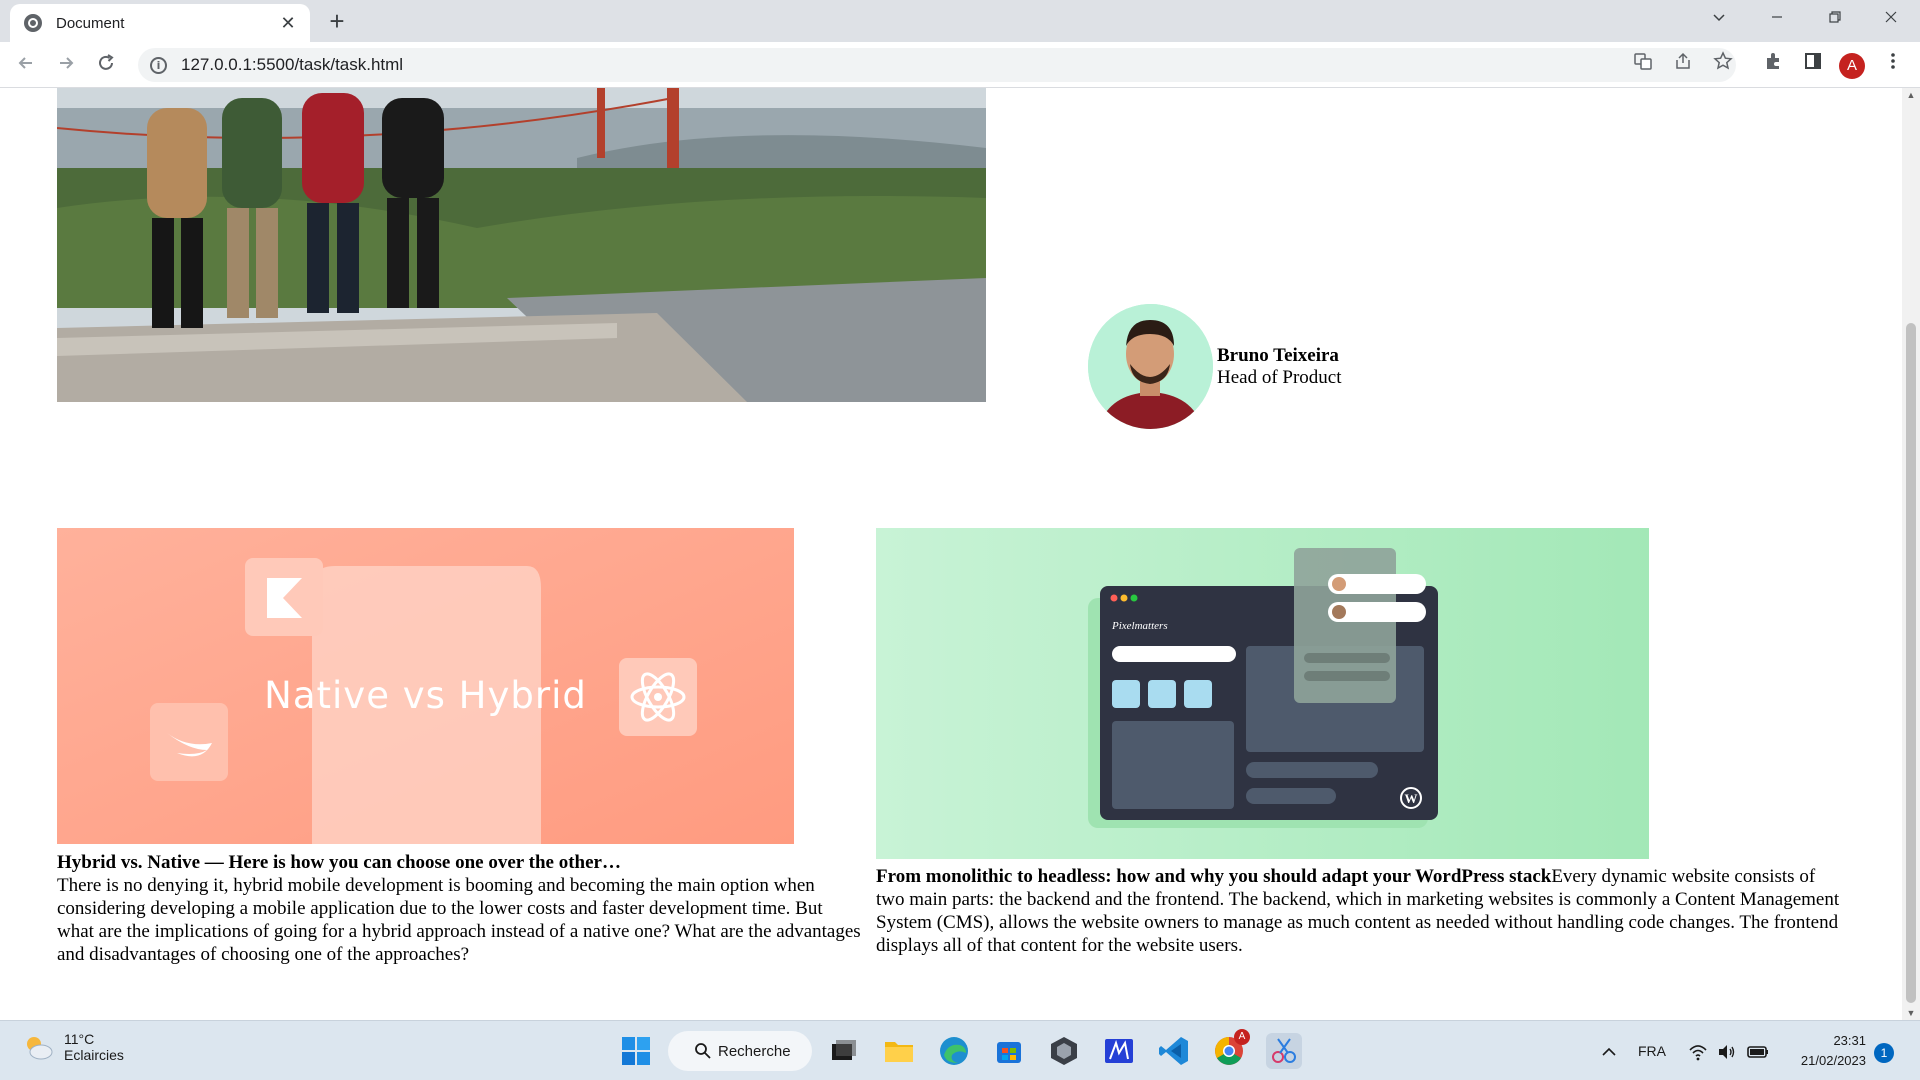 The width and height of the screenshot is (1920, 1080). Describe the element at coordinates (1758, 1050) in the screenshot. I see `battery-icon` at that location.